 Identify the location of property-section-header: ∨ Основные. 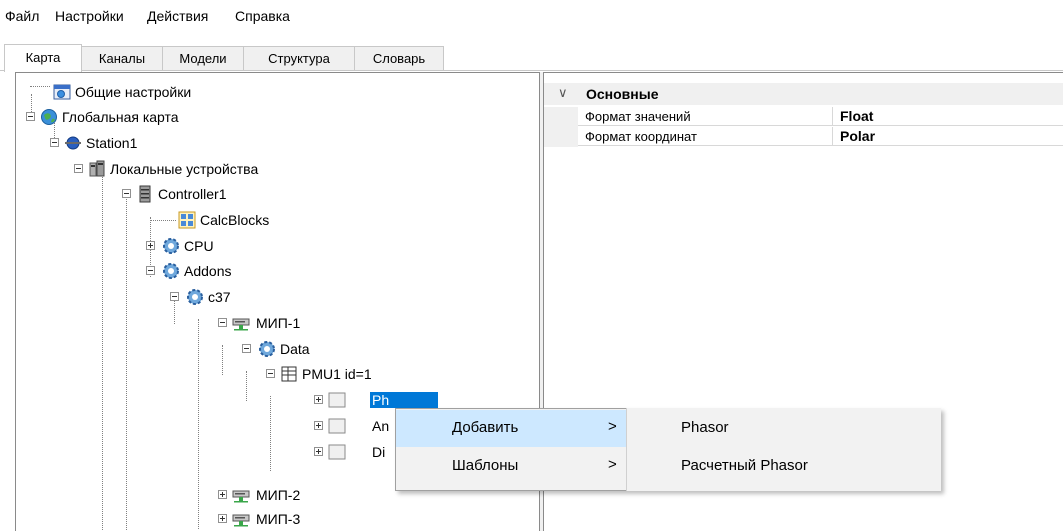
(803, 94).